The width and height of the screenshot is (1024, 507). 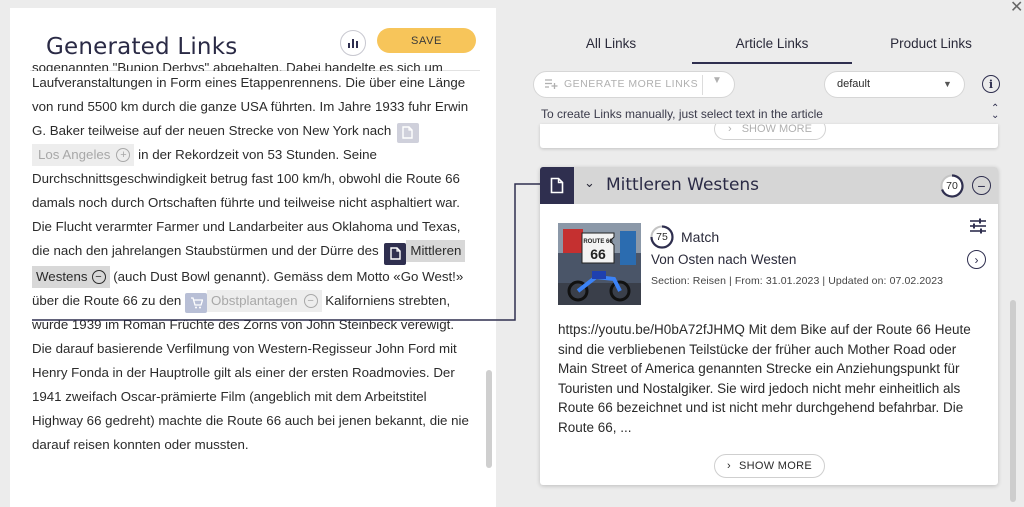 I want to click on link-chip-label: Westens, so click(x=62, y=276).